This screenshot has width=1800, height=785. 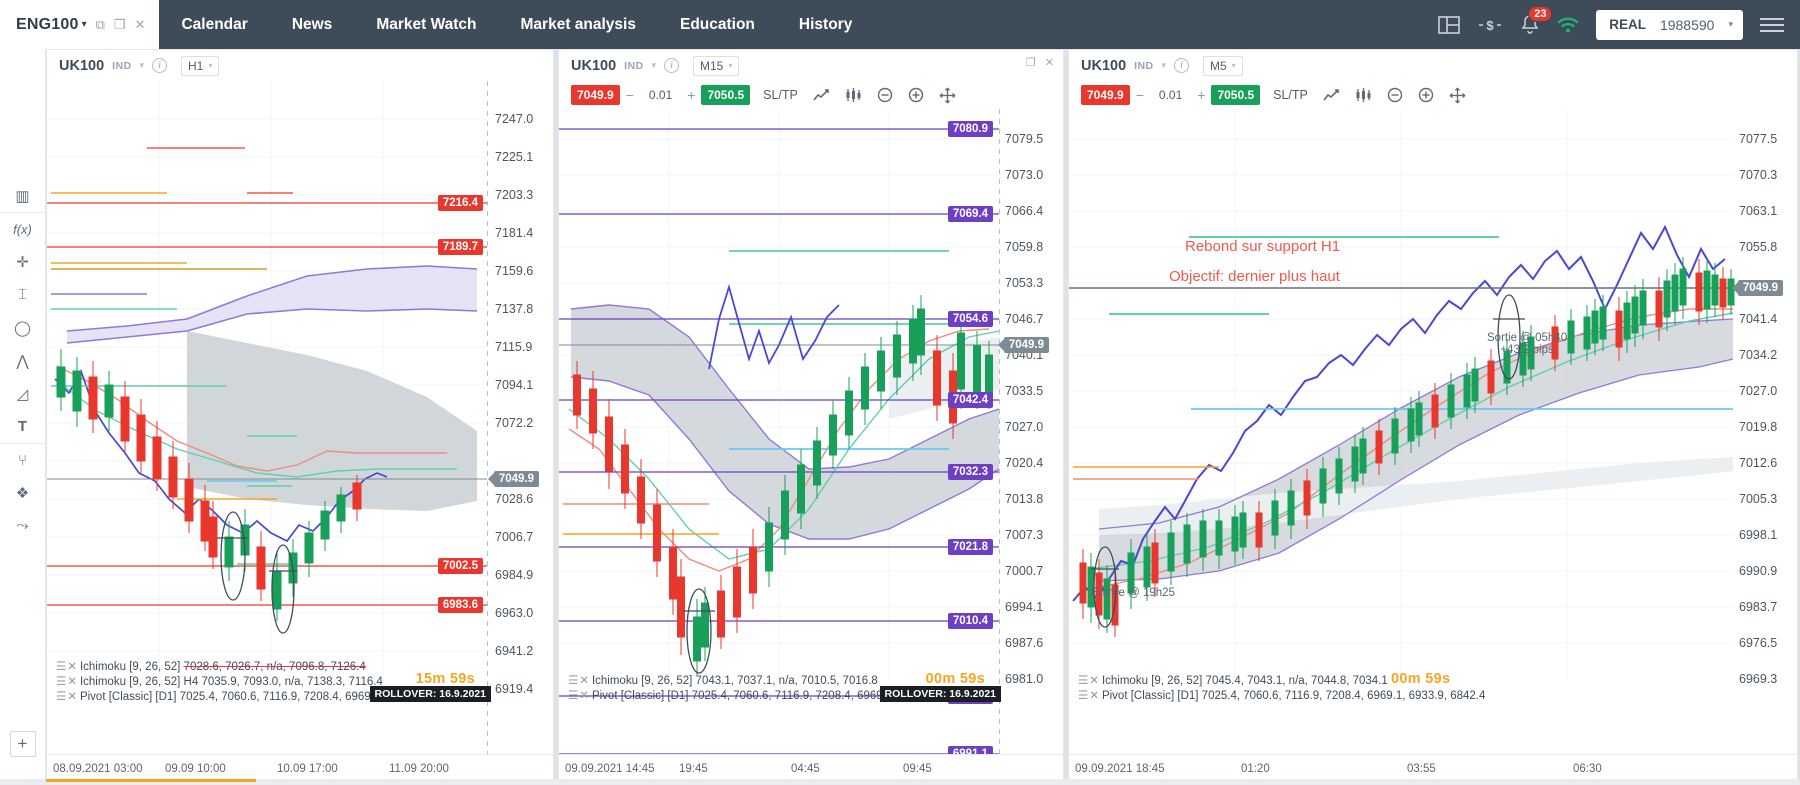 I want to click on share-tool-icon: ⤳, so click(x=23, y=525).